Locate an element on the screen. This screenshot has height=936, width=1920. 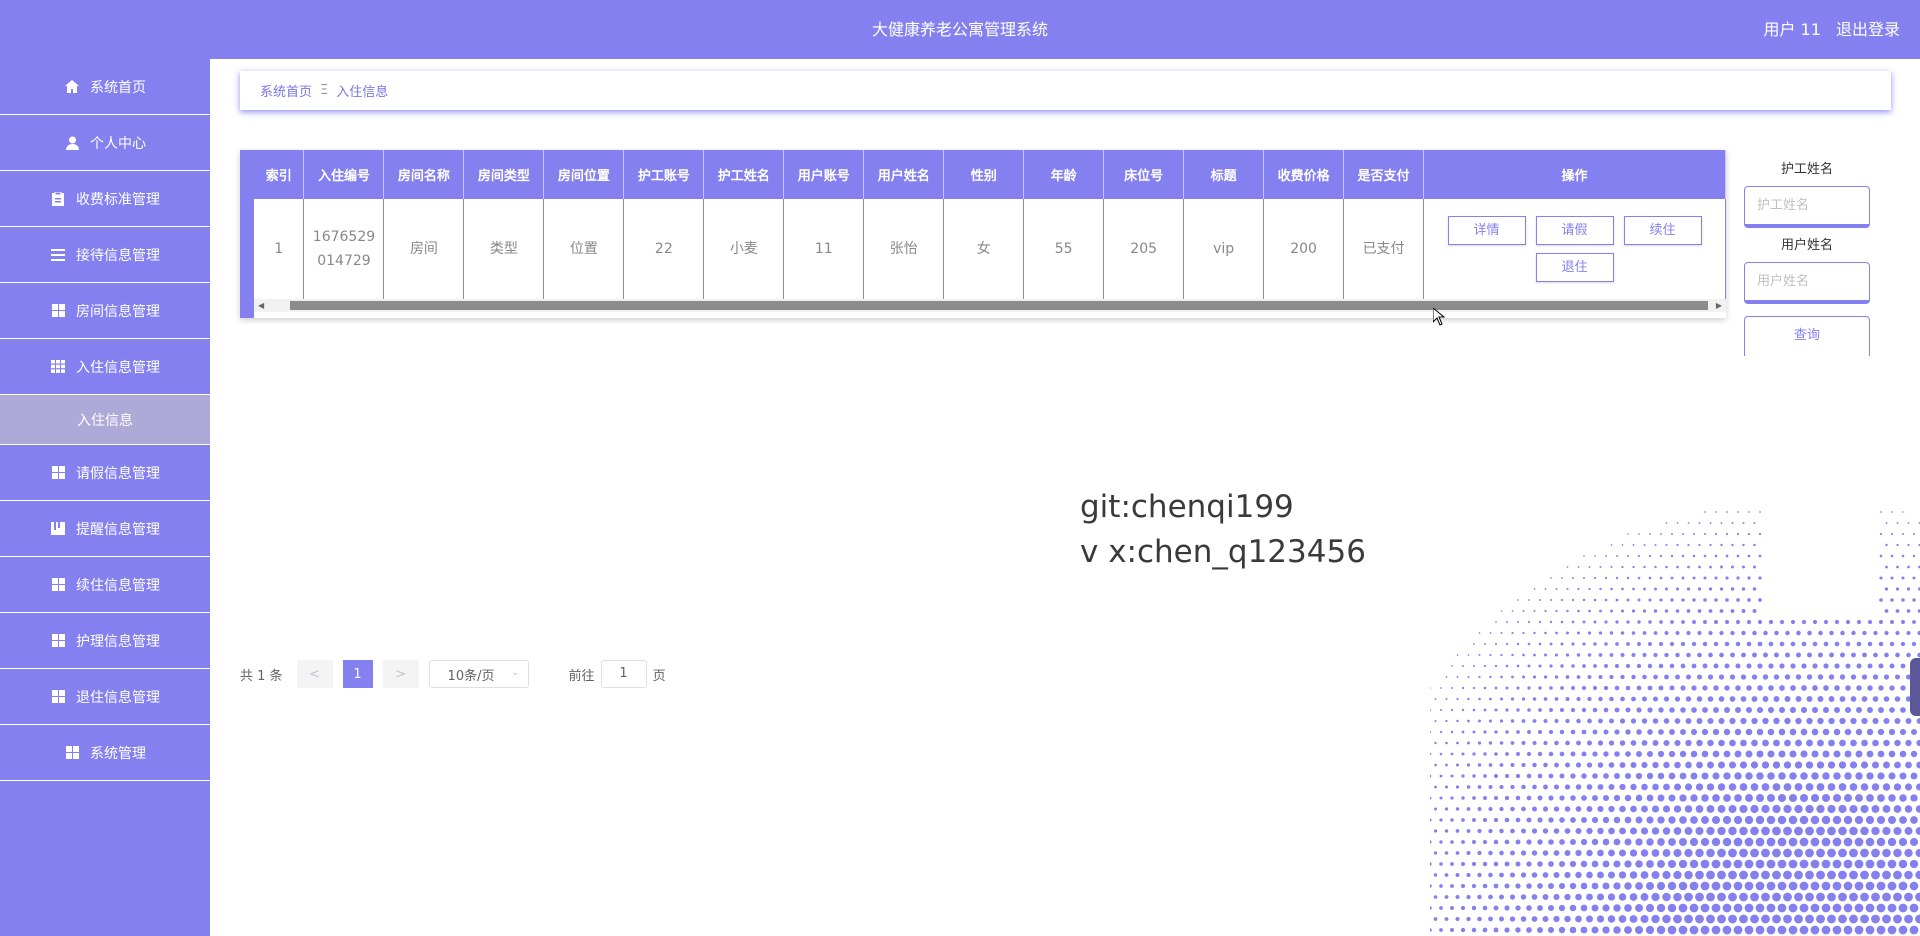
sidebar-item-extend: 续住信息管理 is located at coordinates (105, 585).